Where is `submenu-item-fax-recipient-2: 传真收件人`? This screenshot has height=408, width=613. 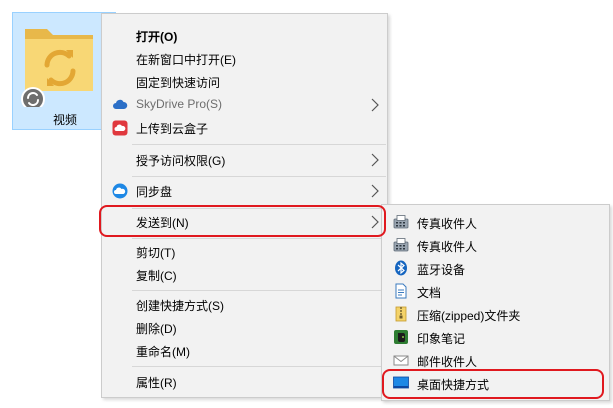
submenu-item-fax-recipient-2: 传真收件人 is located at coordinates (495, 245).